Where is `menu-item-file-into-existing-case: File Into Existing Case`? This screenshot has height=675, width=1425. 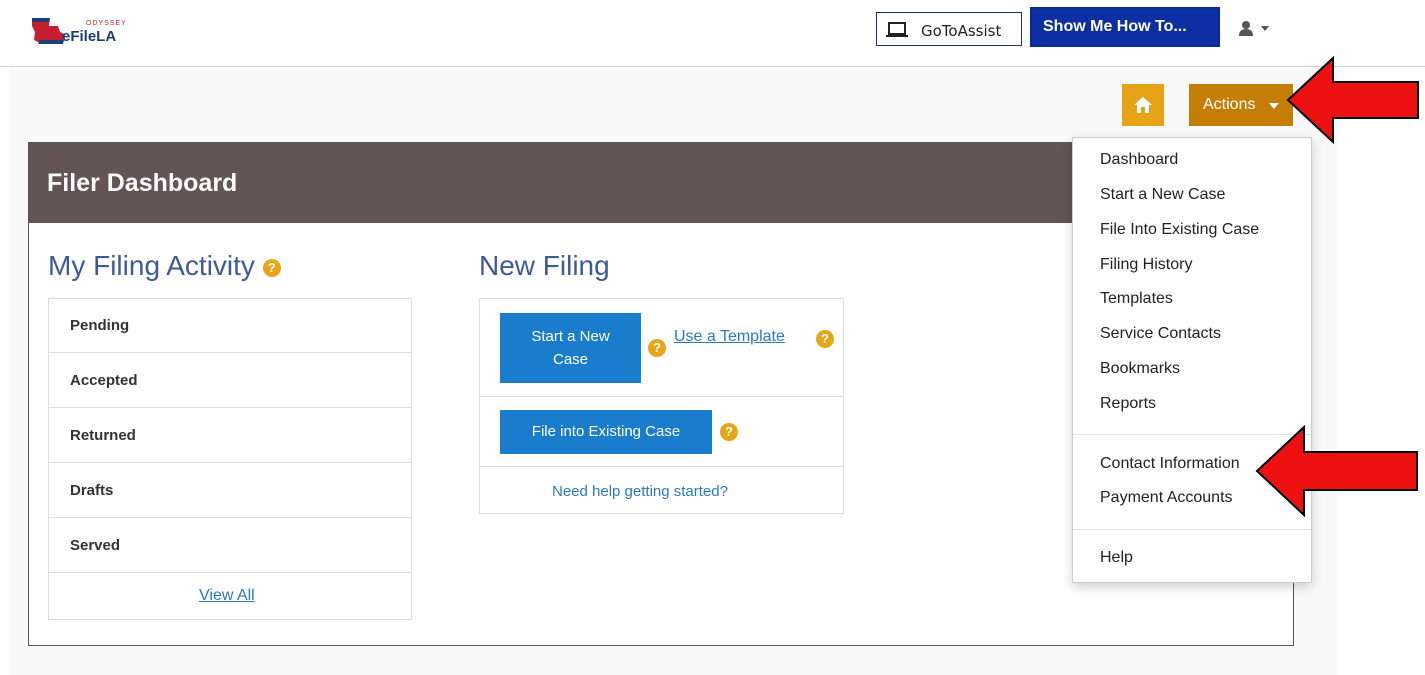 menu-item-file-into-existing-case: File Into Existing Case is located at coordinates (1179, 230).